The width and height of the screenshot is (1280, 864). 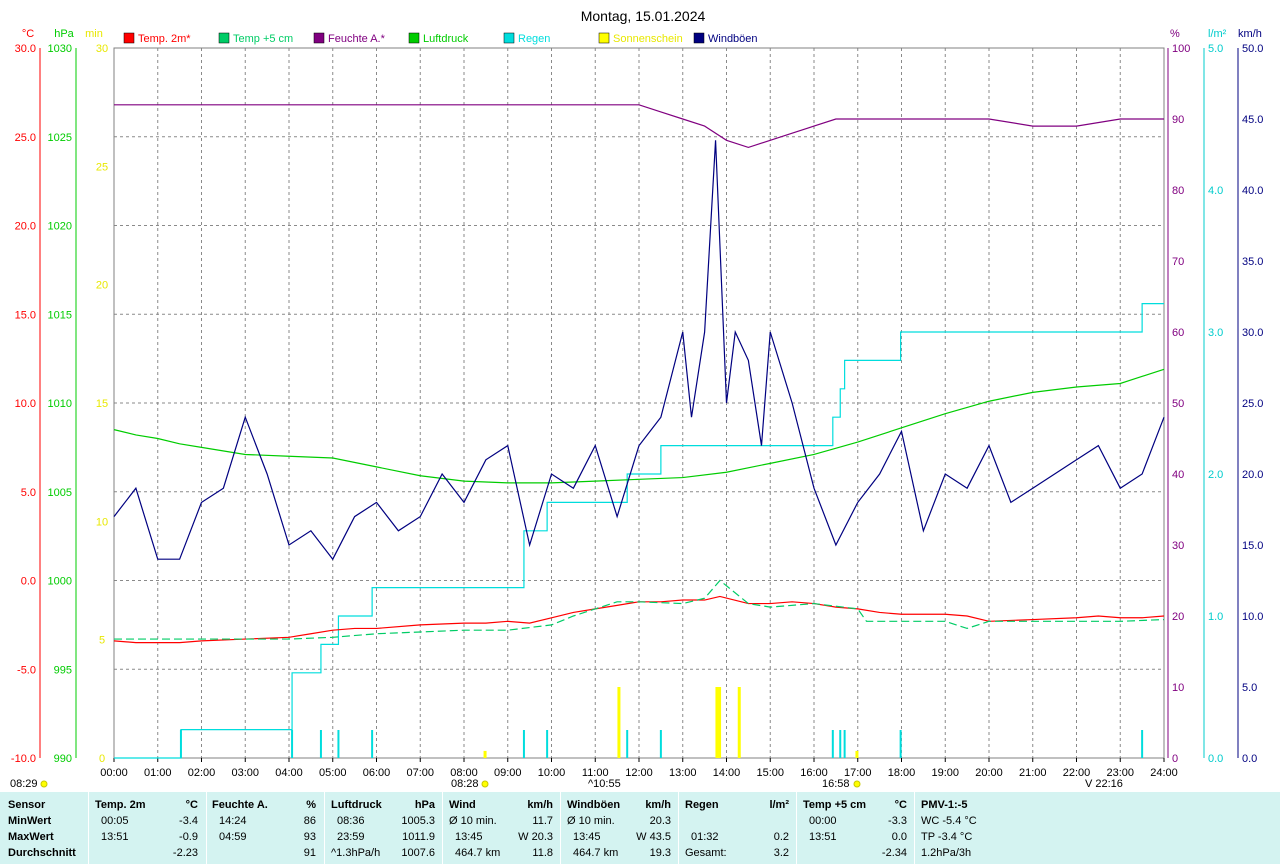 What do you see at coordinates (245, 773) in the screenshot?
I see `x-tick-label: 03:00` at bounding box center [245, 773].